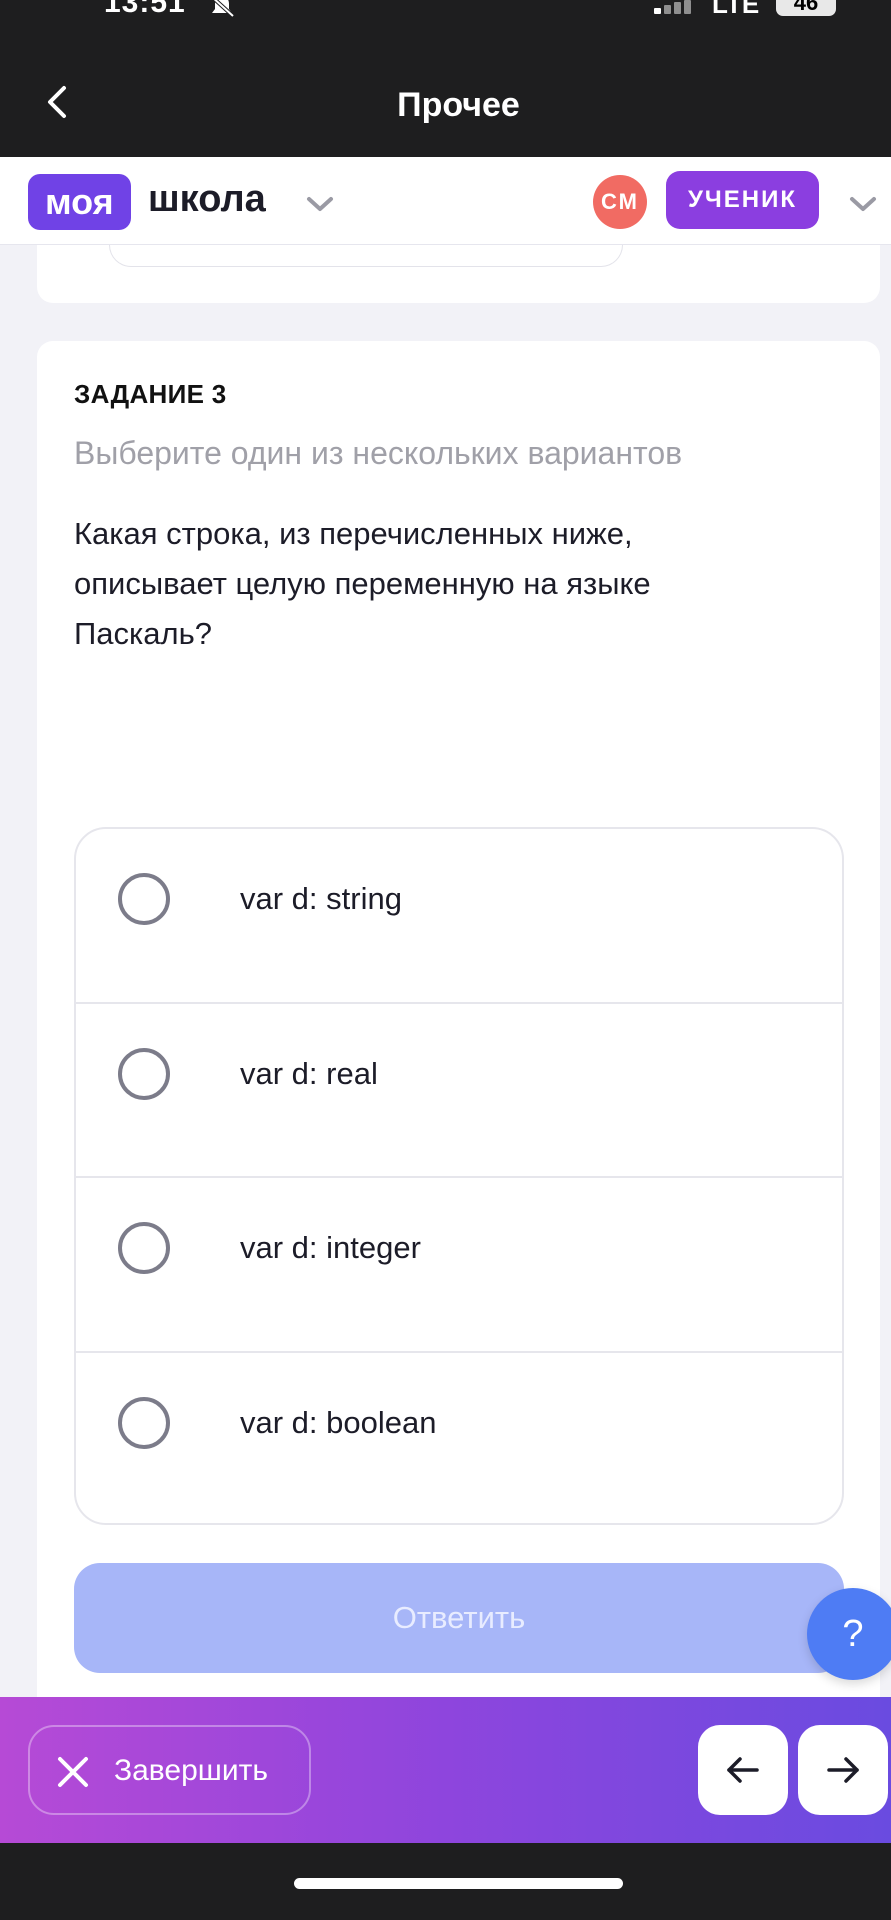 This screenshot has height=1920, width=891. What do you see at coordinates (459, 916) in the screenshot?
I see `option-item: var d: string` at bounding box center [459, 916].